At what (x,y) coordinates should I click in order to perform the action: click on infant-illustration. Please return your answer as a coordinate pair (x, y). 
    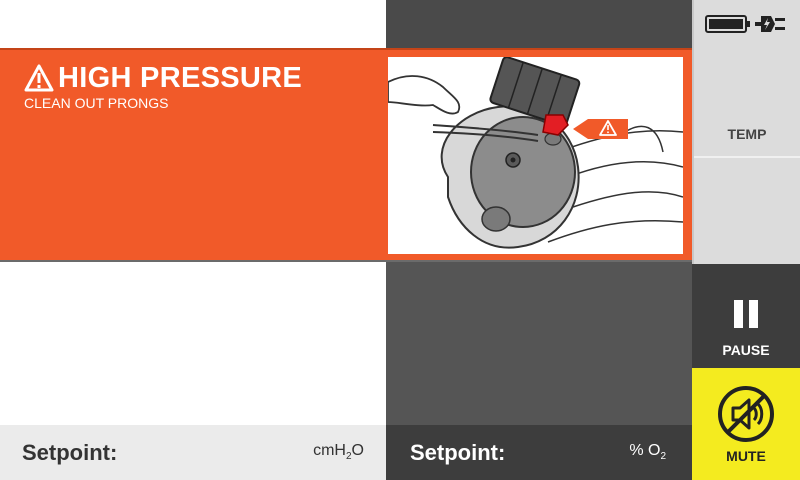
    Looking at the image, I should click on (535, 153).